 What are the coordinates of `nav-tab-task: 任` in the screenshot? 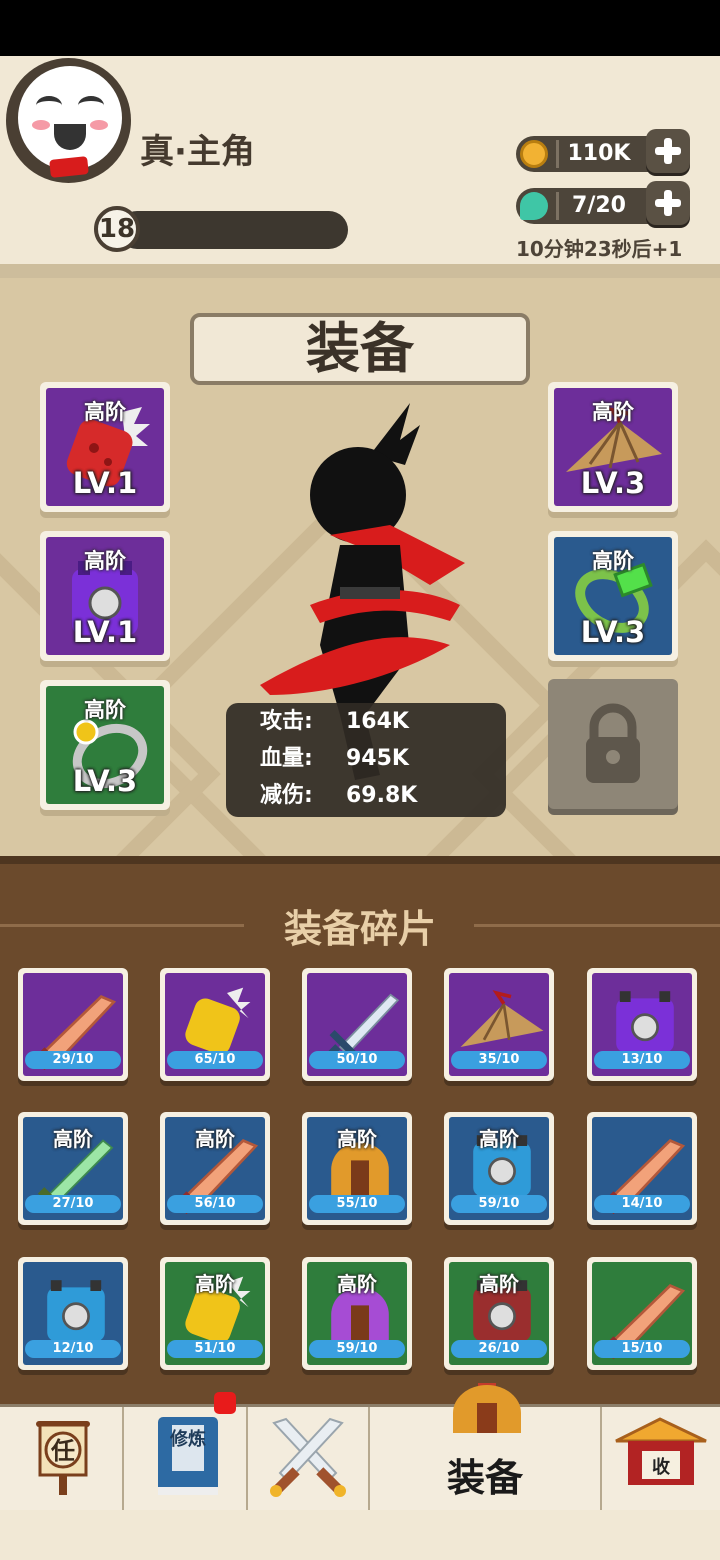 It's located at (61, 1458).